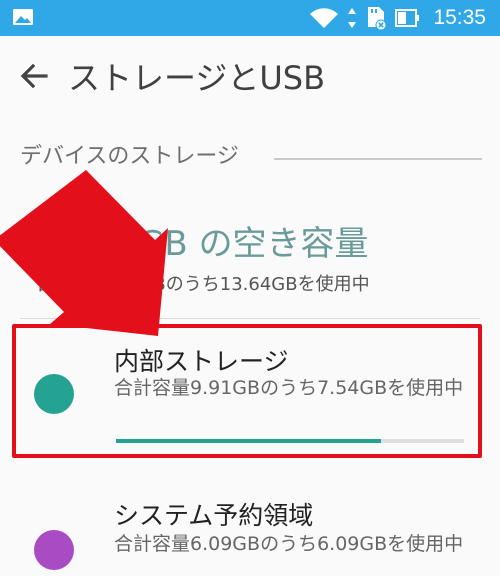  What do you see at coordinates (63, 284) in the screenshot?
I see `total-used-prefix: 合計容` at bounding box center [63, 284].